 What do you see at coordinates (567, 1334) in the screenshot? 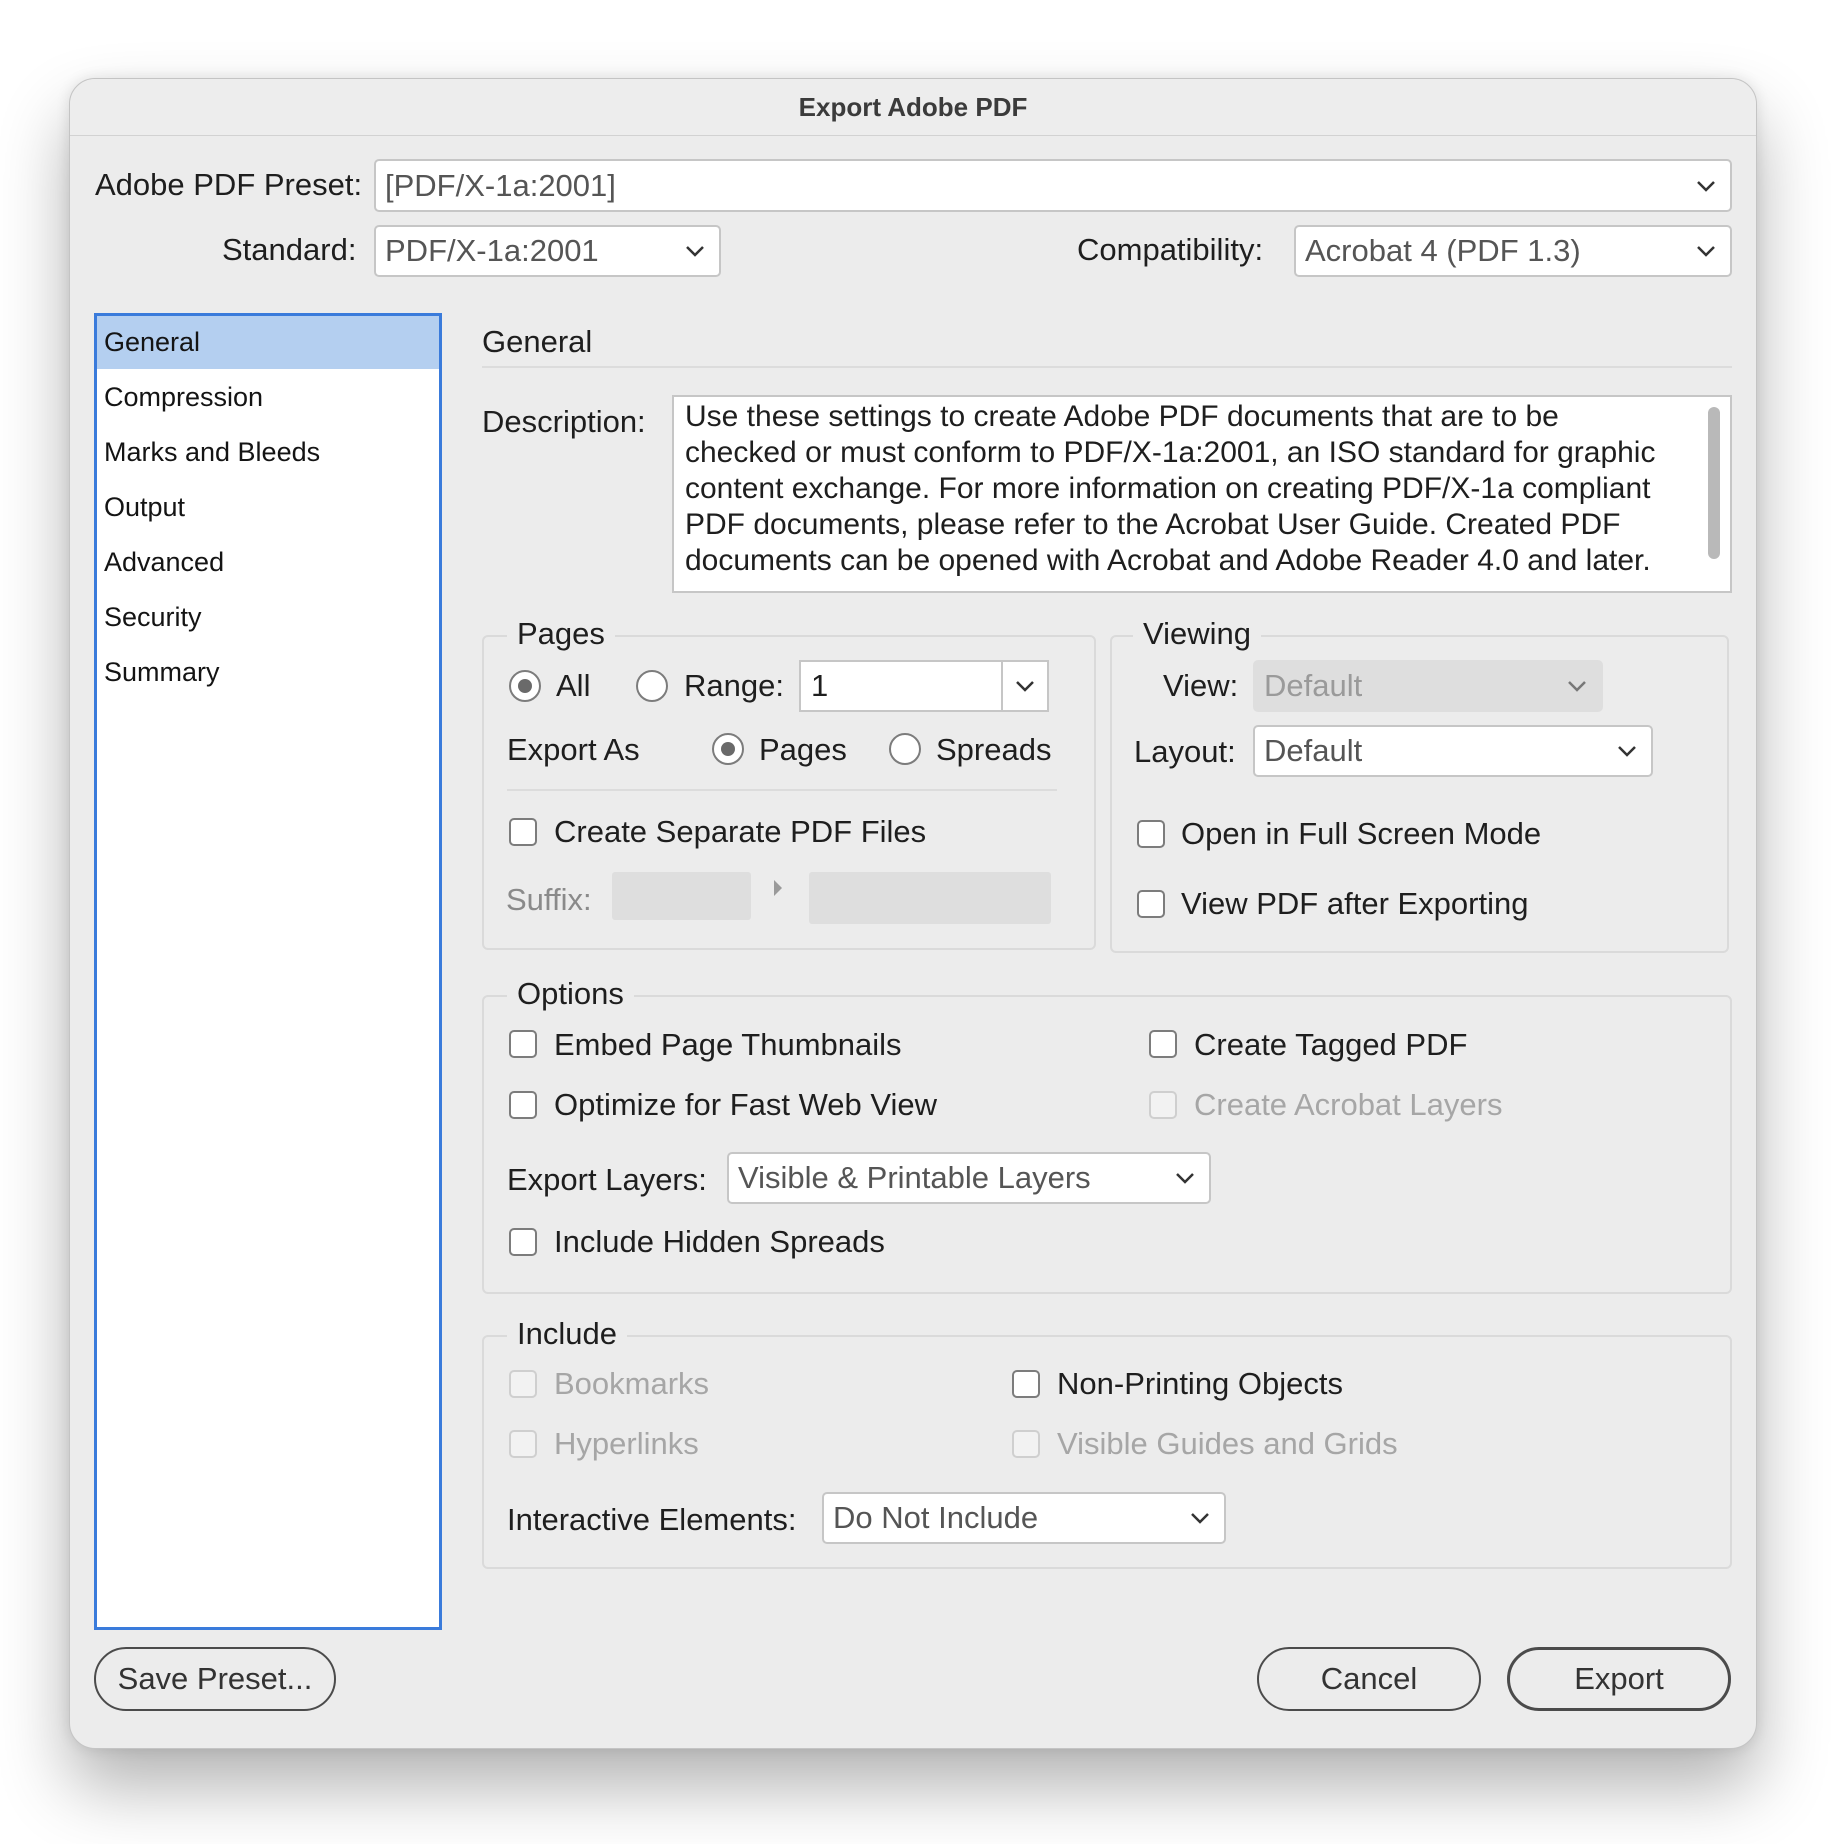
I see `include-group-title: Include` at bounding box center [567, 1334].